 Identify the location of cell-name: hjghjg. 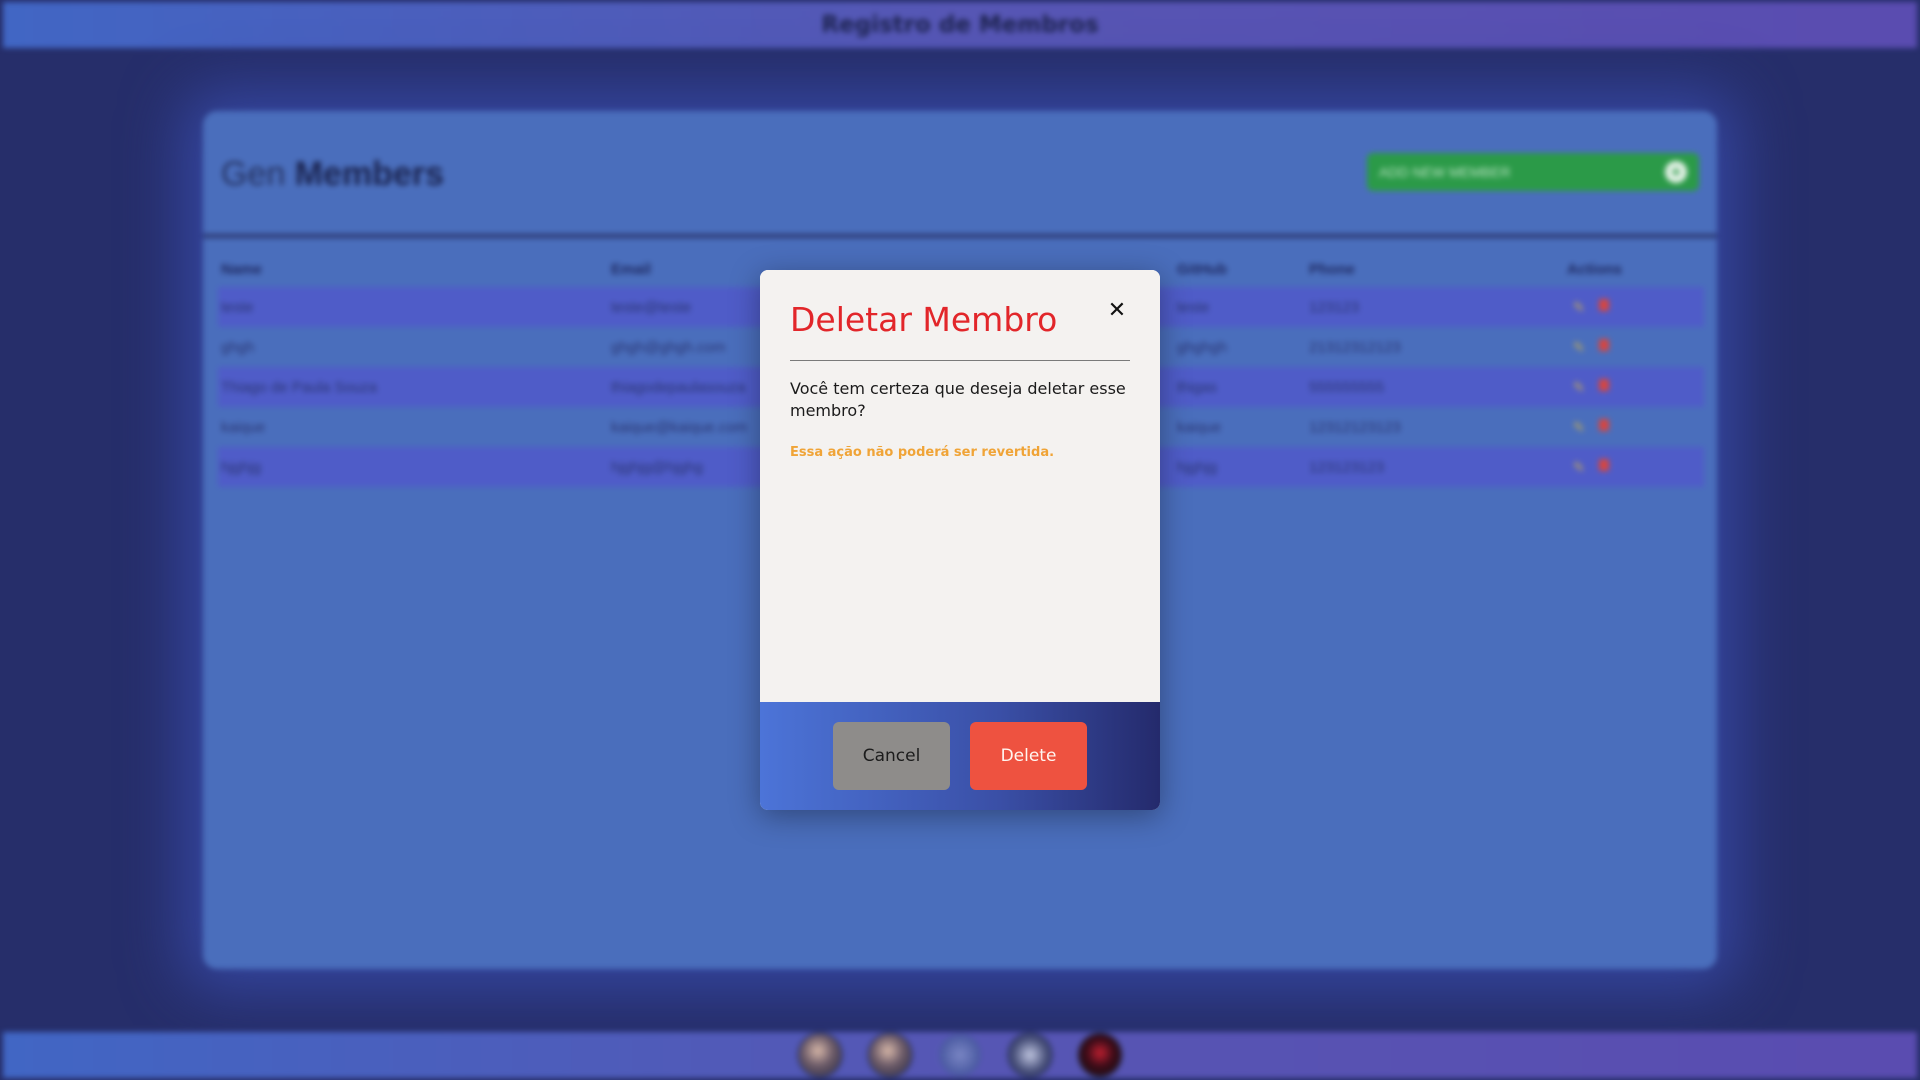
(241, 467).